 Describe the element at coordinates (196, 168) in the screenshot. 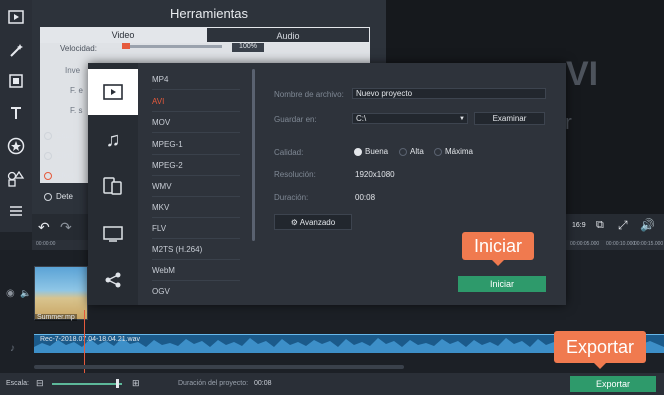

I see `format-mpeg-2: MPEG-2` at that location.